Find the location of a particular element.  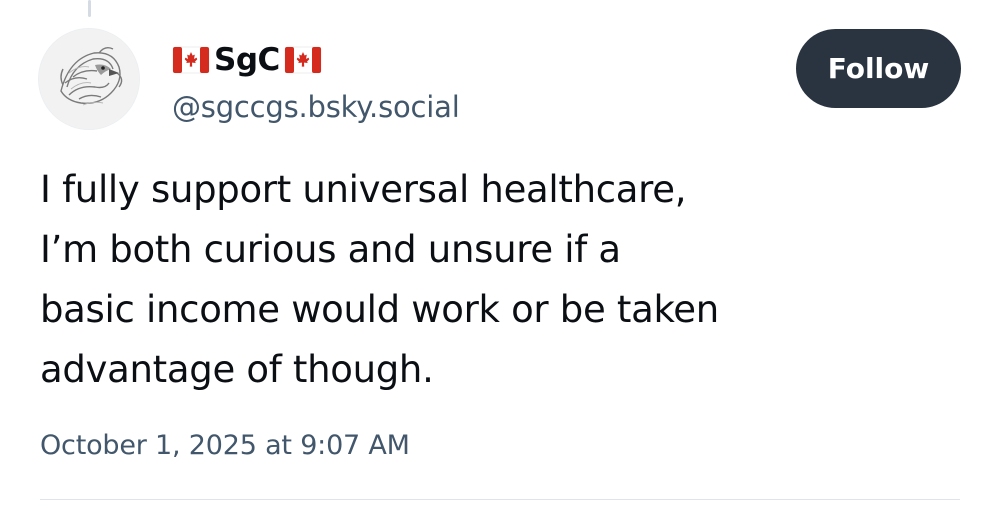

divider is located at coordinates (500, 499).